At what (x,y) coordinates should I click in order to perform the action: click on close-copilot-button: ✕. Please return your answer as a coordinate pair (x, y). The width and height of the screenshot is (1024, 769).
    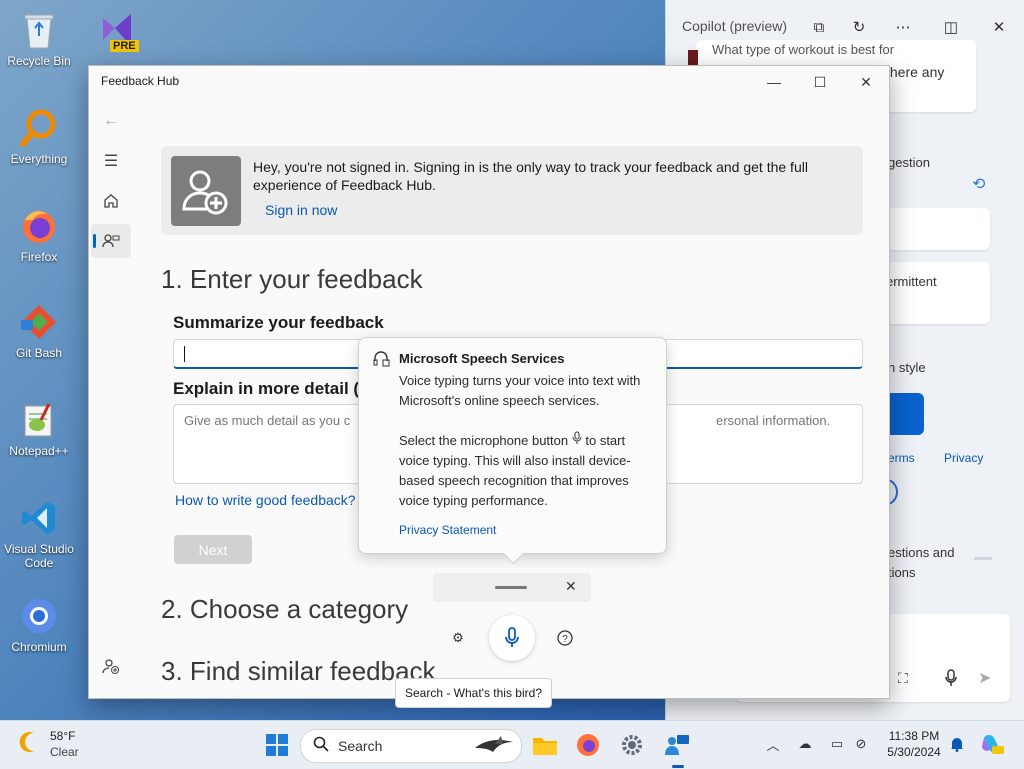
    Looking at the image, I should click on (999, 27).